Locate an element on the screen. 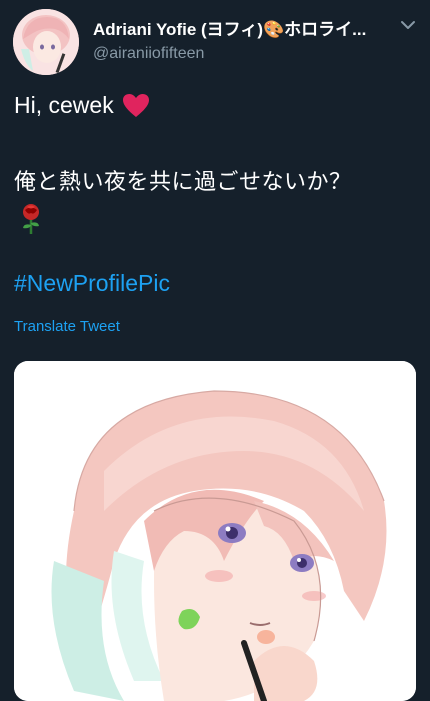  hashtag-link: #NewProfilePic is located at coordinates (92, 283).